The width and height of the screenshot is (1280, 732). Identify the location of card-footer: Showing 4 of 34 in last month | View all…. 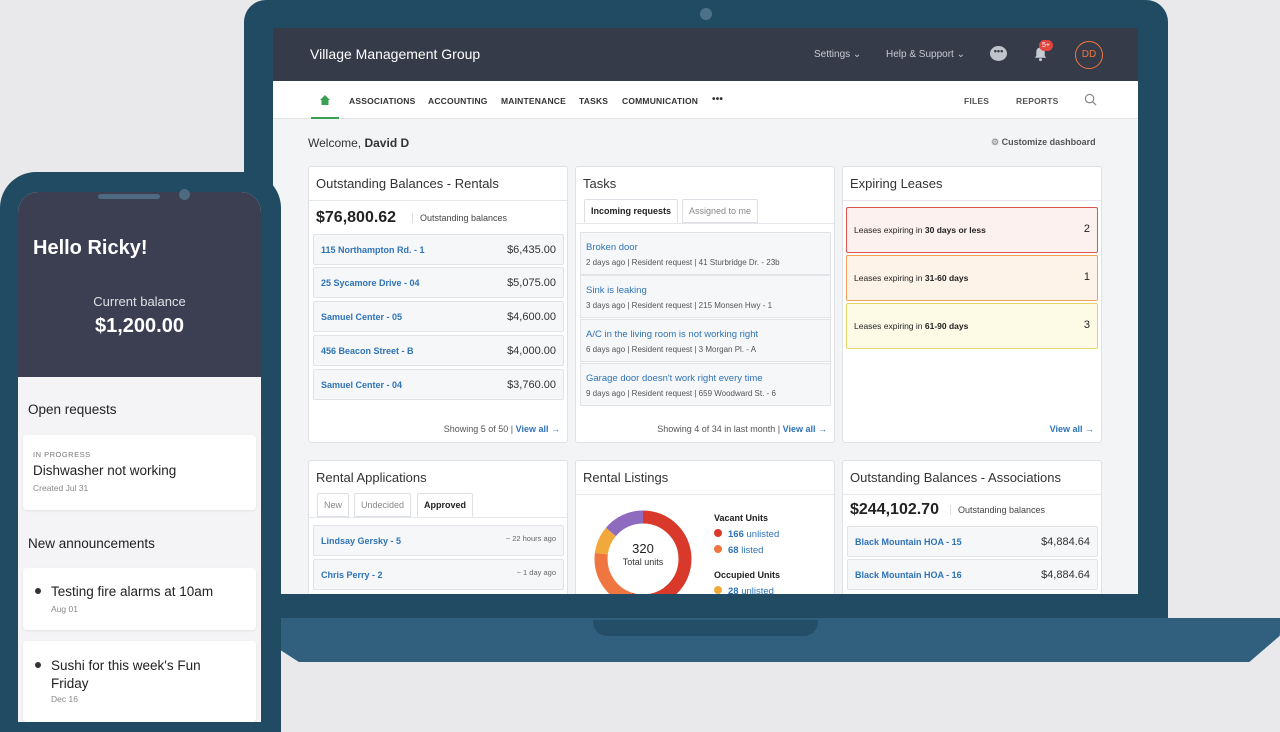
(742, 429).